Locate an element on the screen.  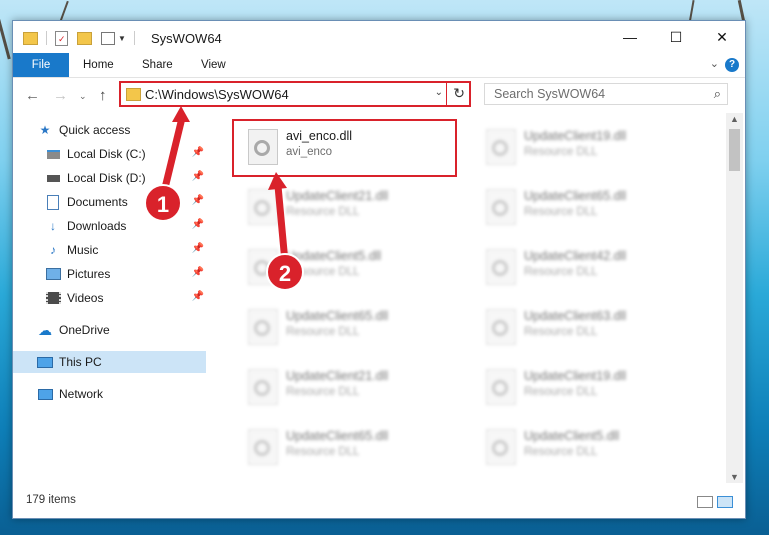
arrow-to-file is located at coordinates (281, 224).